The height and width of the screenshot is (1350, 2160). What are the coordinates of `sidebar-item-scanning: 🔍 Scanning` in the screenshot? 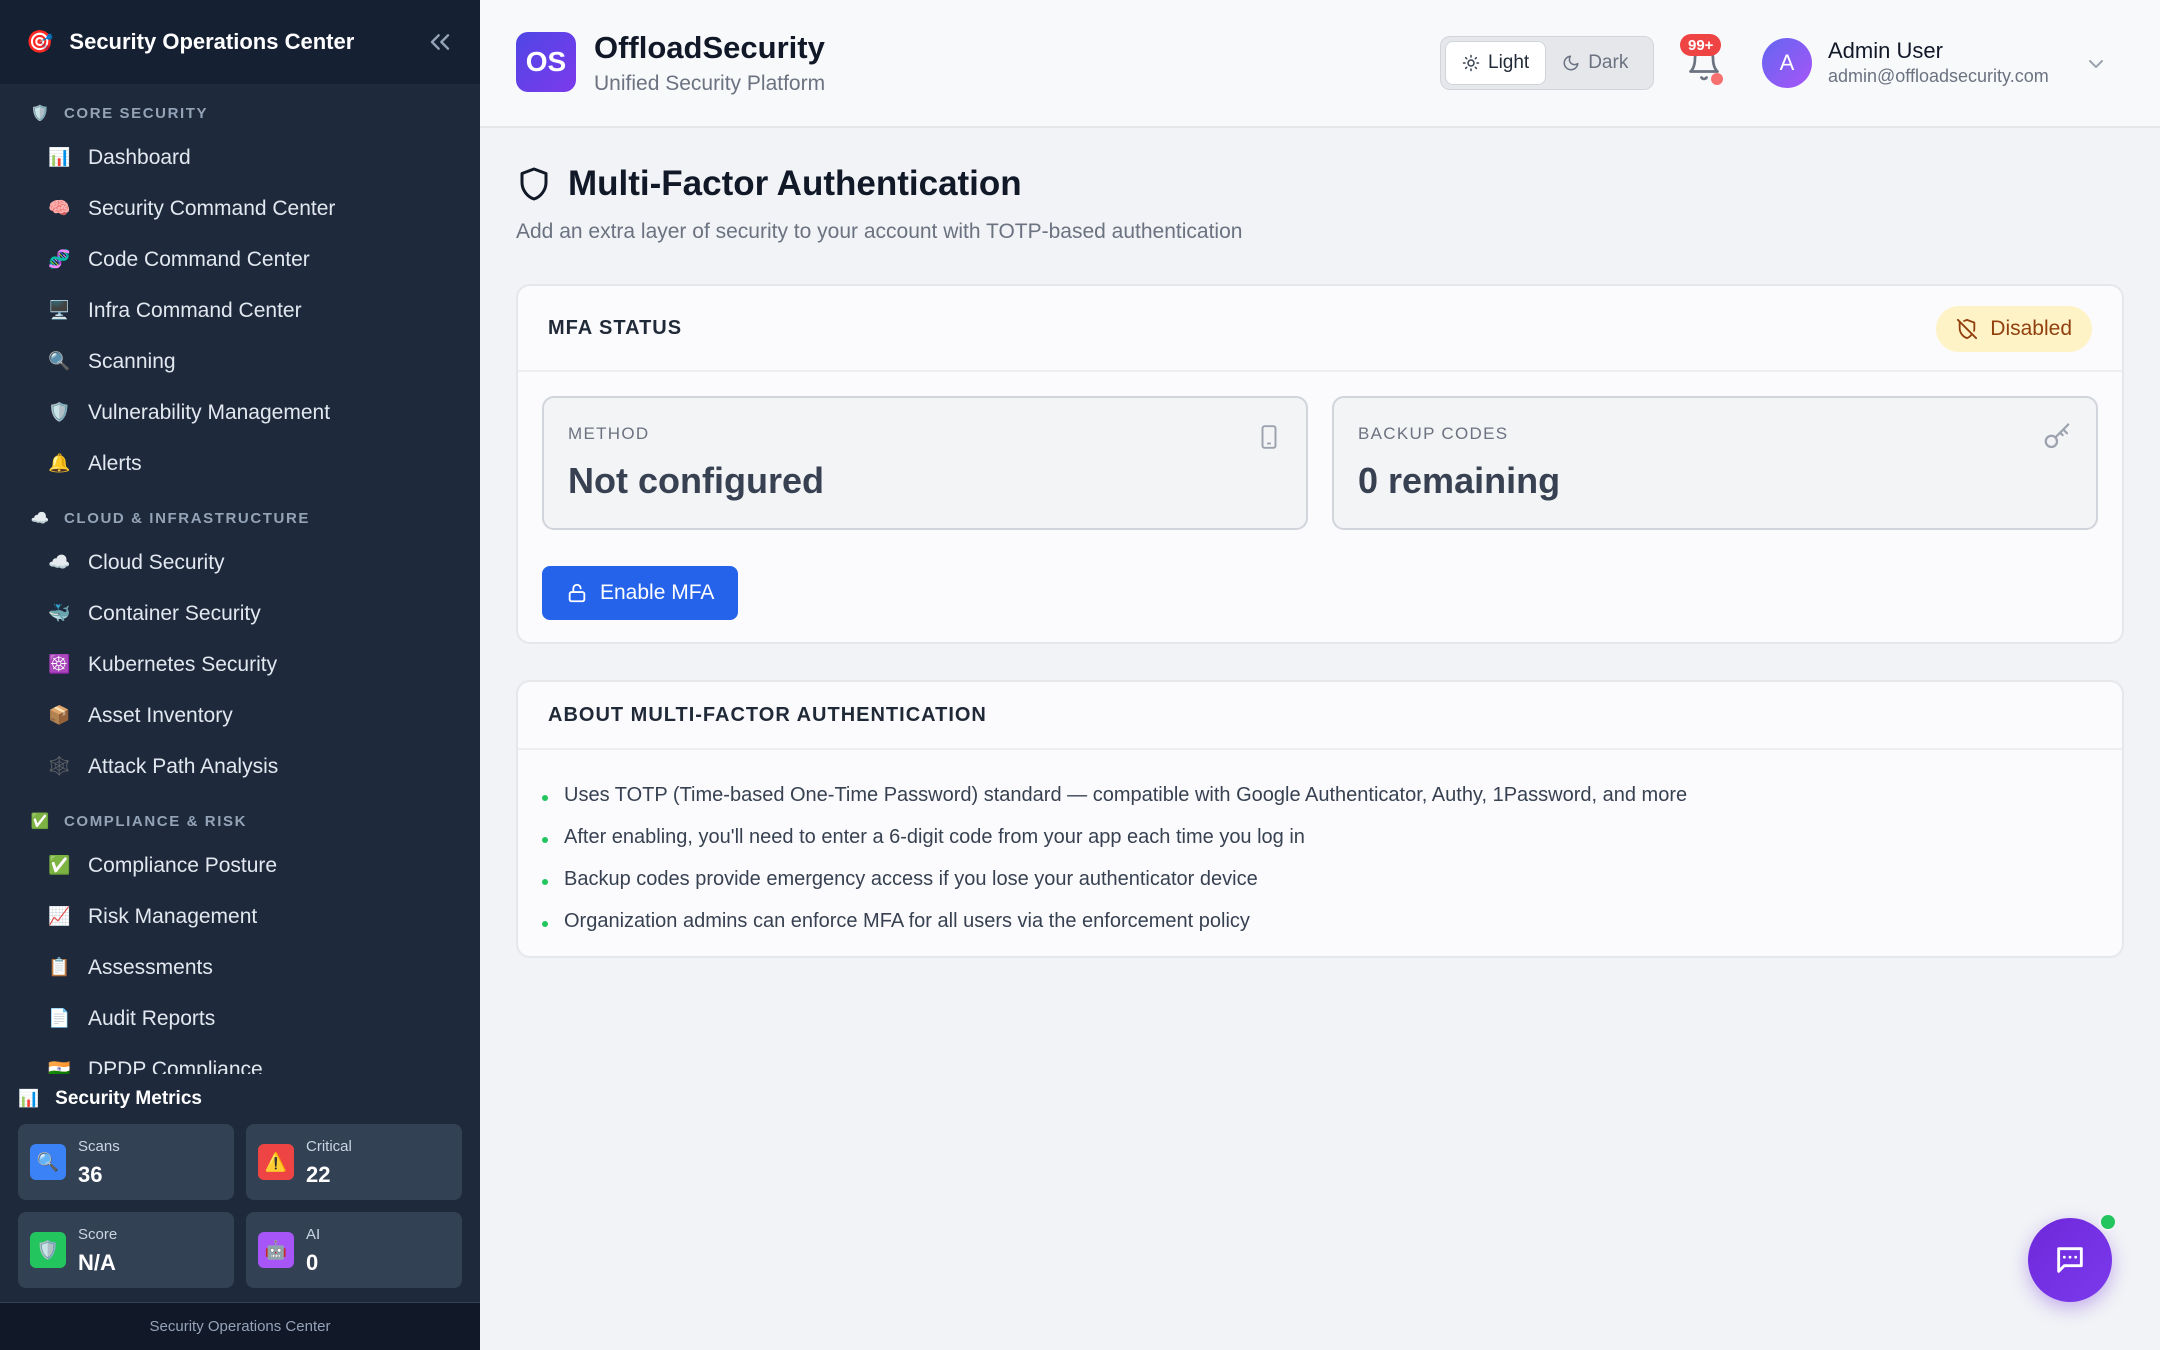 It's located at (240, 361).